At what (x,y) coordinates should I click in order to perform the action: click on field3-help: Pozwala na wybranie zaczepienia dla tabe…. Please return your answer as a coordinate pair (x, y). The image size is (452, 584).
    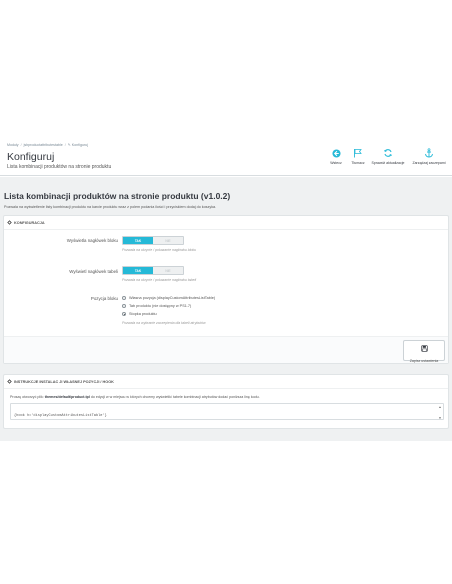
    Looking at the image, I should click on (164, 323).